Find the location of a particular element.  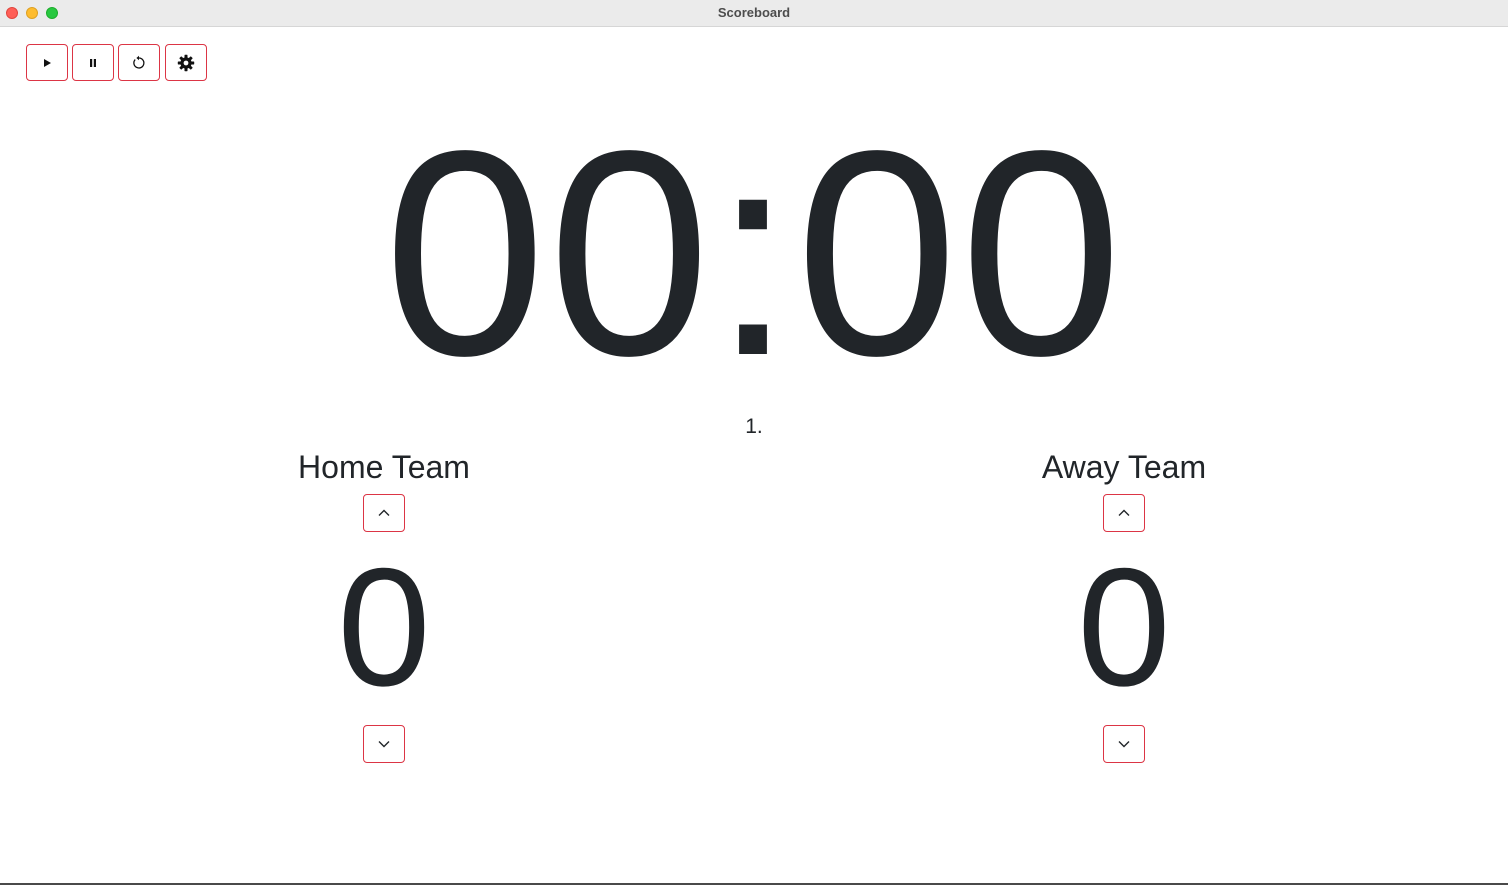

pause-button is located at coordinates (93, 62).